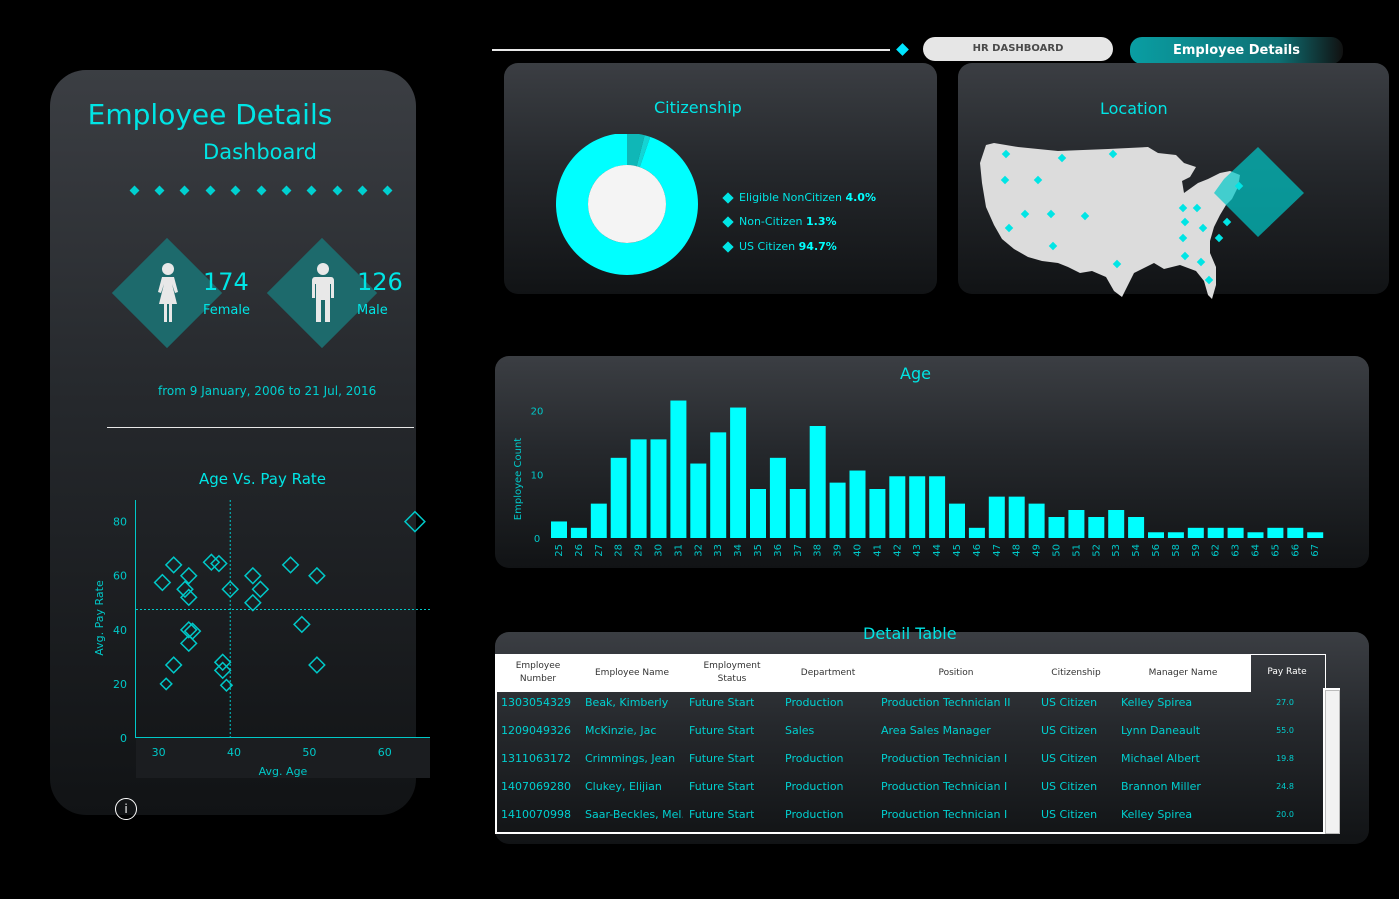 The height and width of the screenshot is (899, 1399). Describe the element at coordinates (1017, 550) in the screenshot. I see `x-tick-label: 48` at that location.